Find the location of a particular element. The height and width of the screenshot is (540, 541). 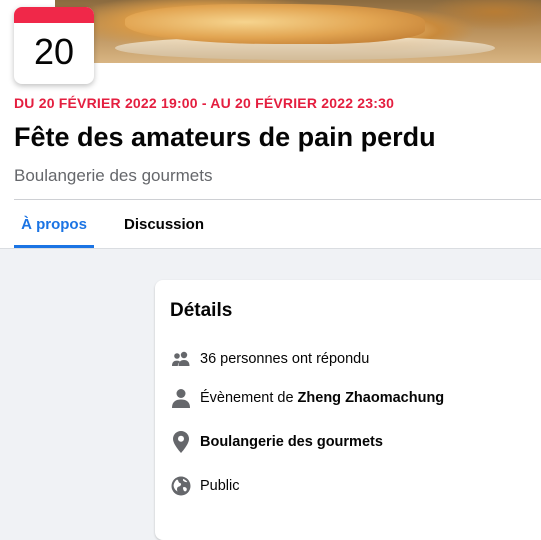

host-name-link: Zheng Zhaomachung is located at coordinates (371, 398).